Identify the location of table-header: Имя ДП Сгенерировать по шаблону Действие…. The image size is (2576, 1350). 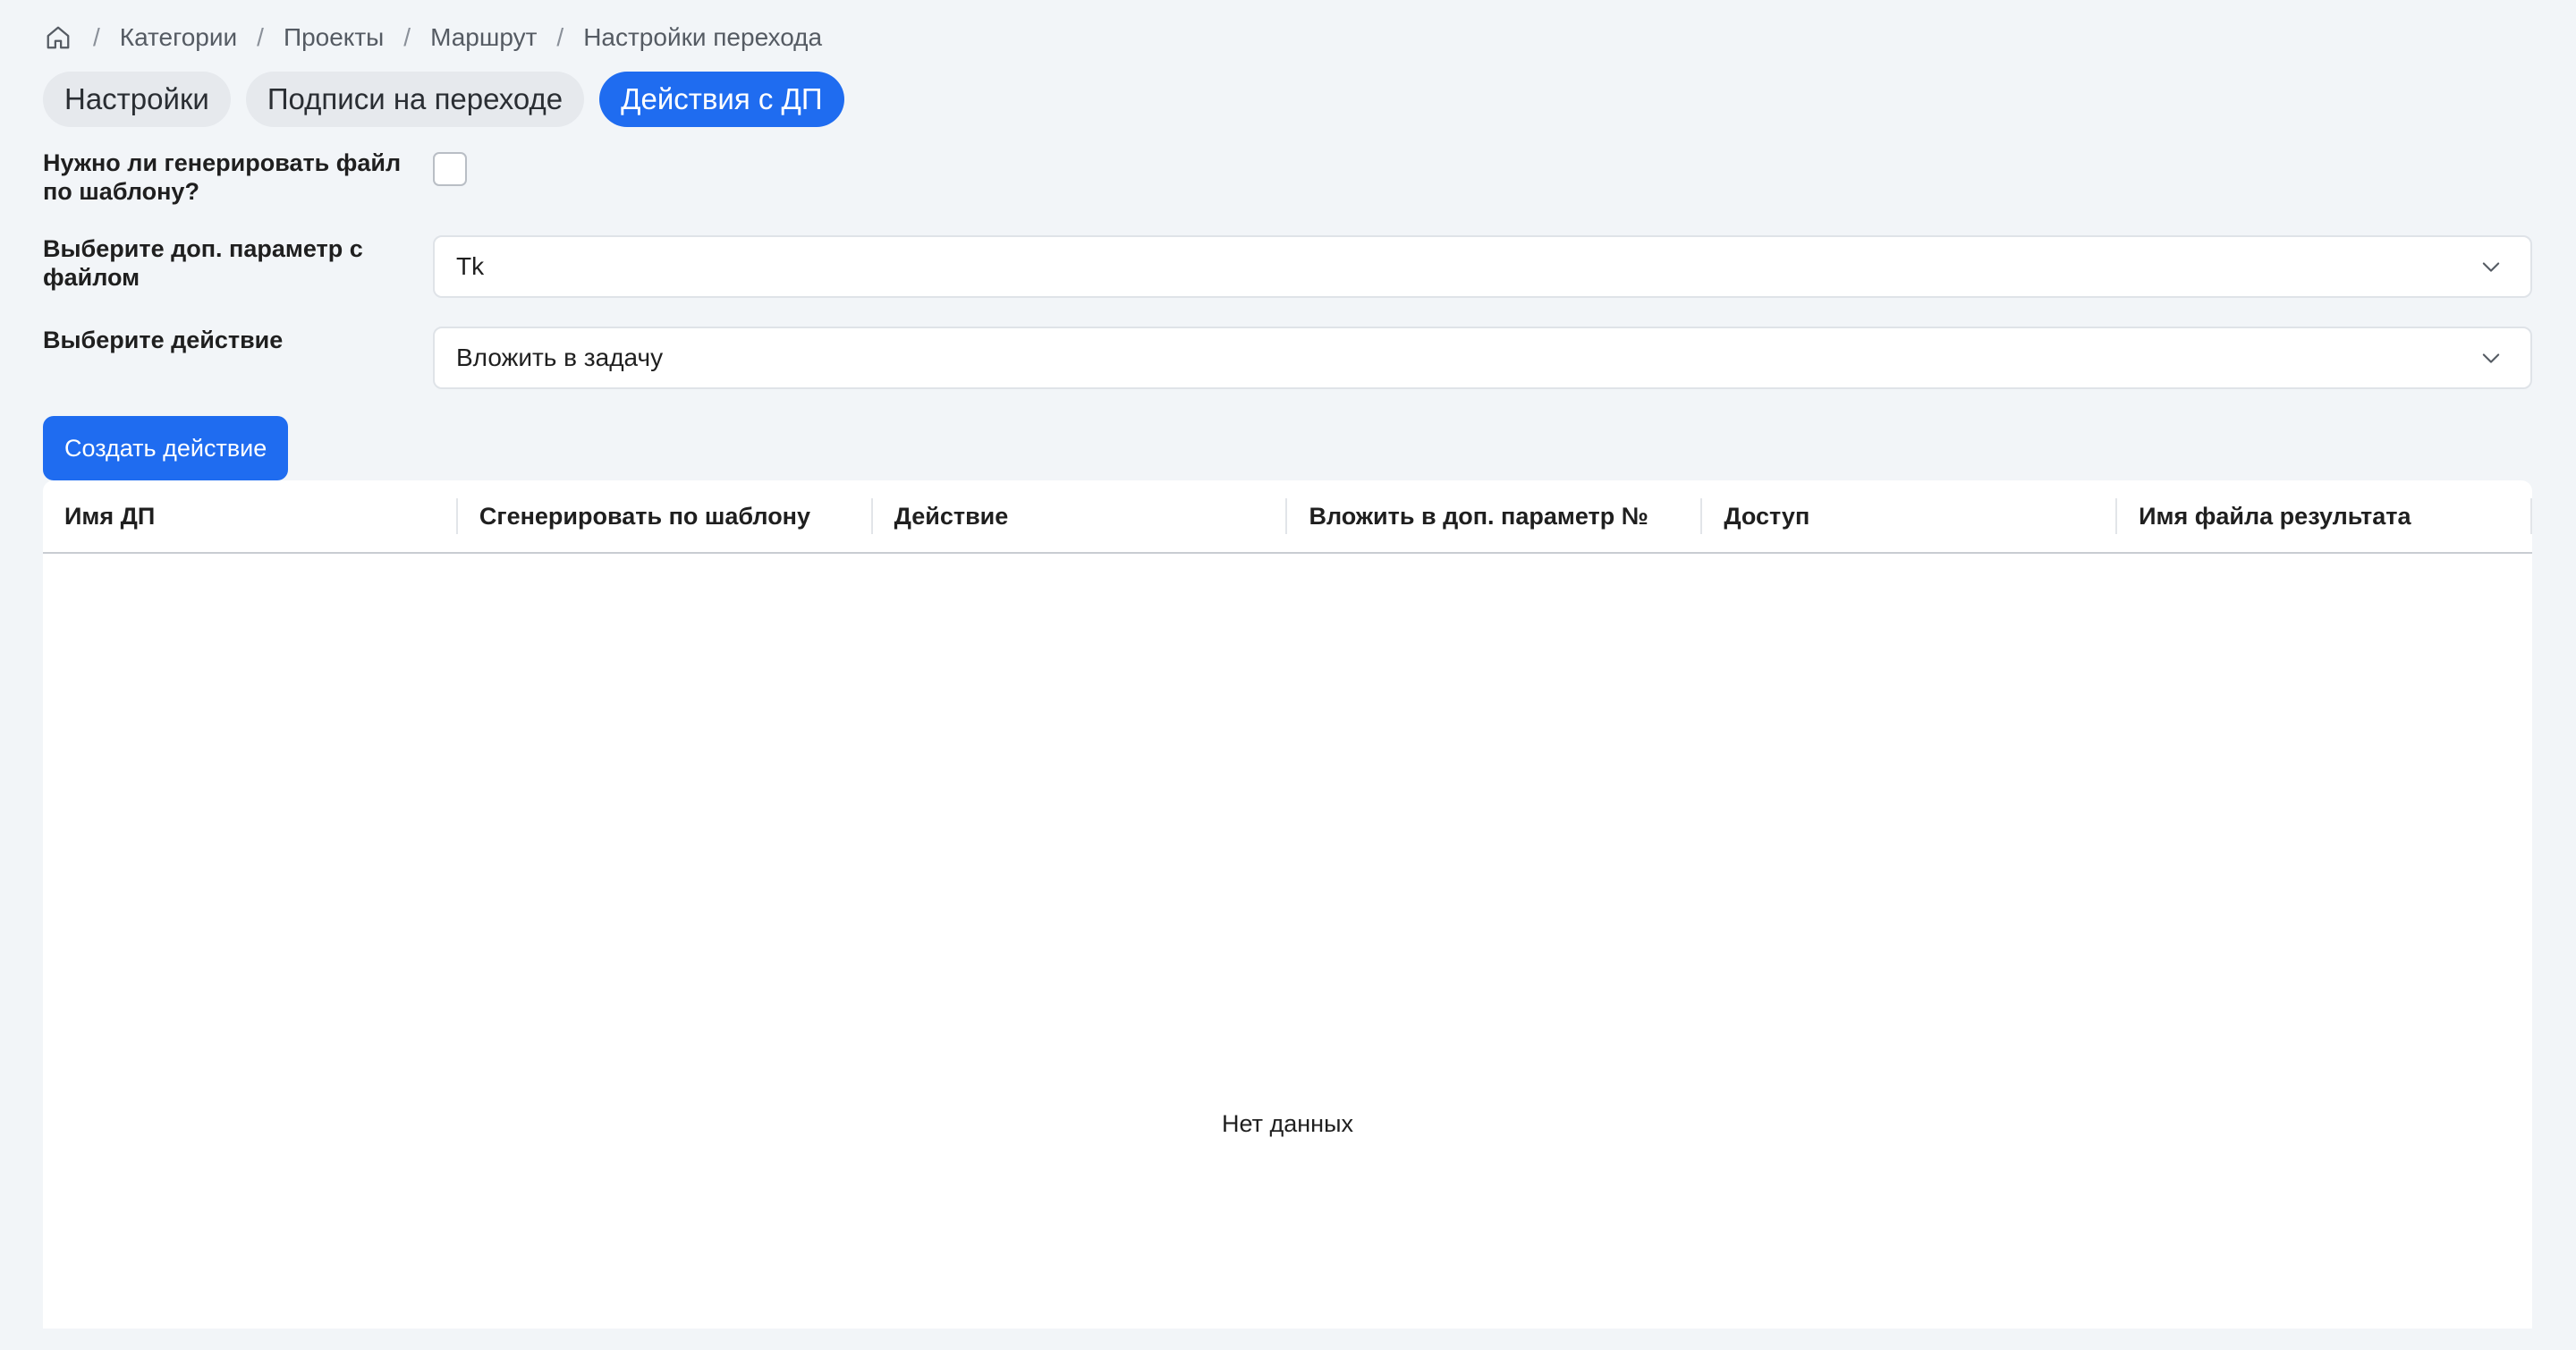
(1287, 517).